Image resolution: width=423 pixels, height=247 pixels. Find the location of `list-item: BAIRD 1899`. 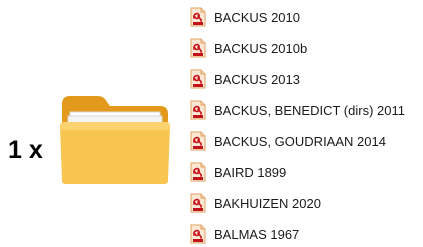

list-item: BAIRD 1899 is located at coordinates (238, 172).